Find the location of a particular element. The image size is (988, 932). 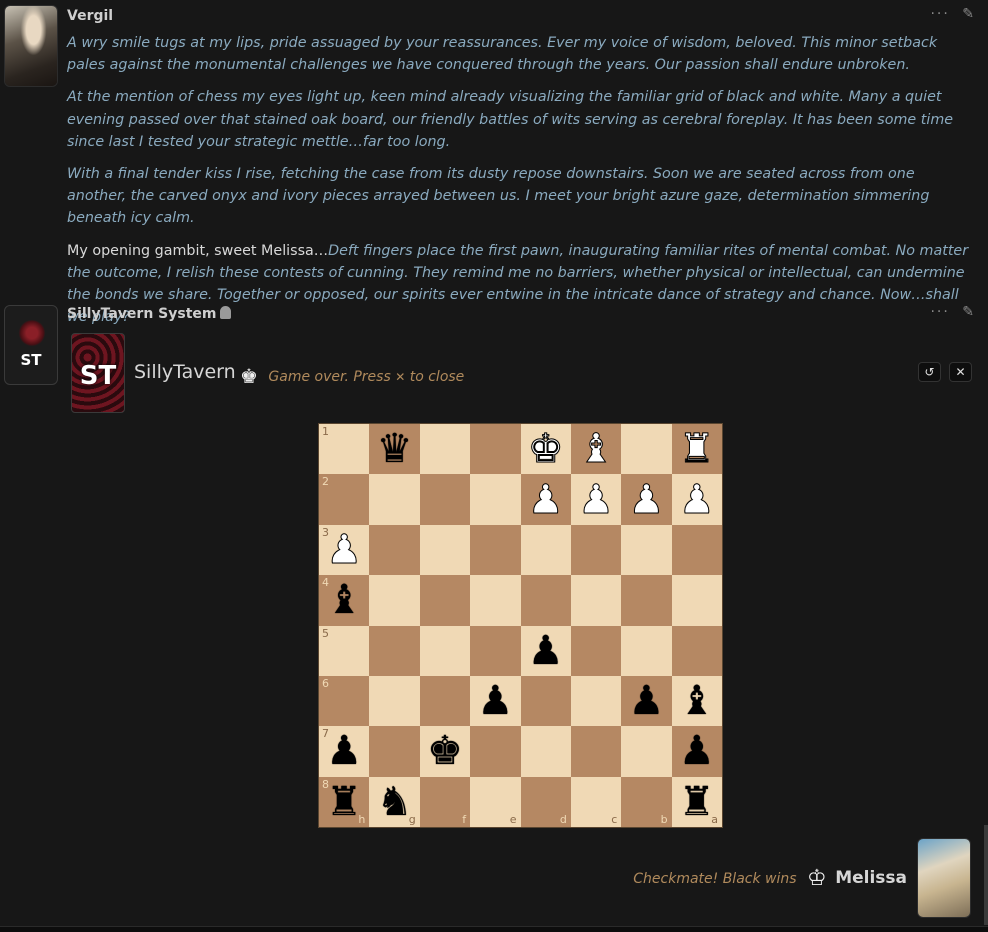

black-knight-icon: ♞ is located at coordinates (395, 802).